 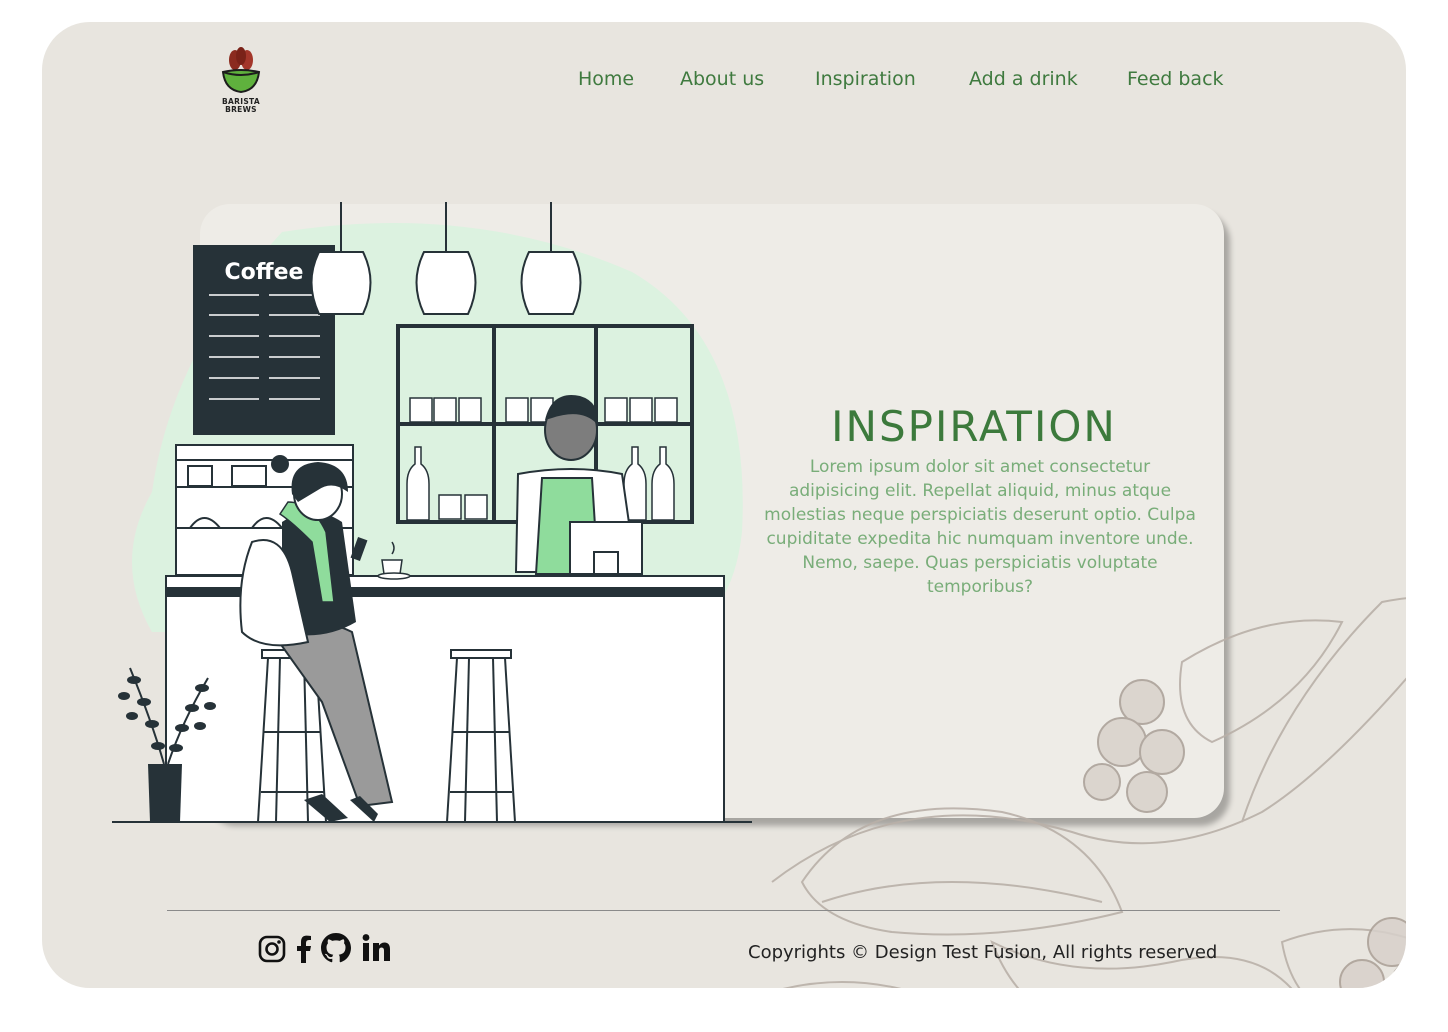 I want to click on nav-inspiration: Inspiration, so click(x=865, y=79).